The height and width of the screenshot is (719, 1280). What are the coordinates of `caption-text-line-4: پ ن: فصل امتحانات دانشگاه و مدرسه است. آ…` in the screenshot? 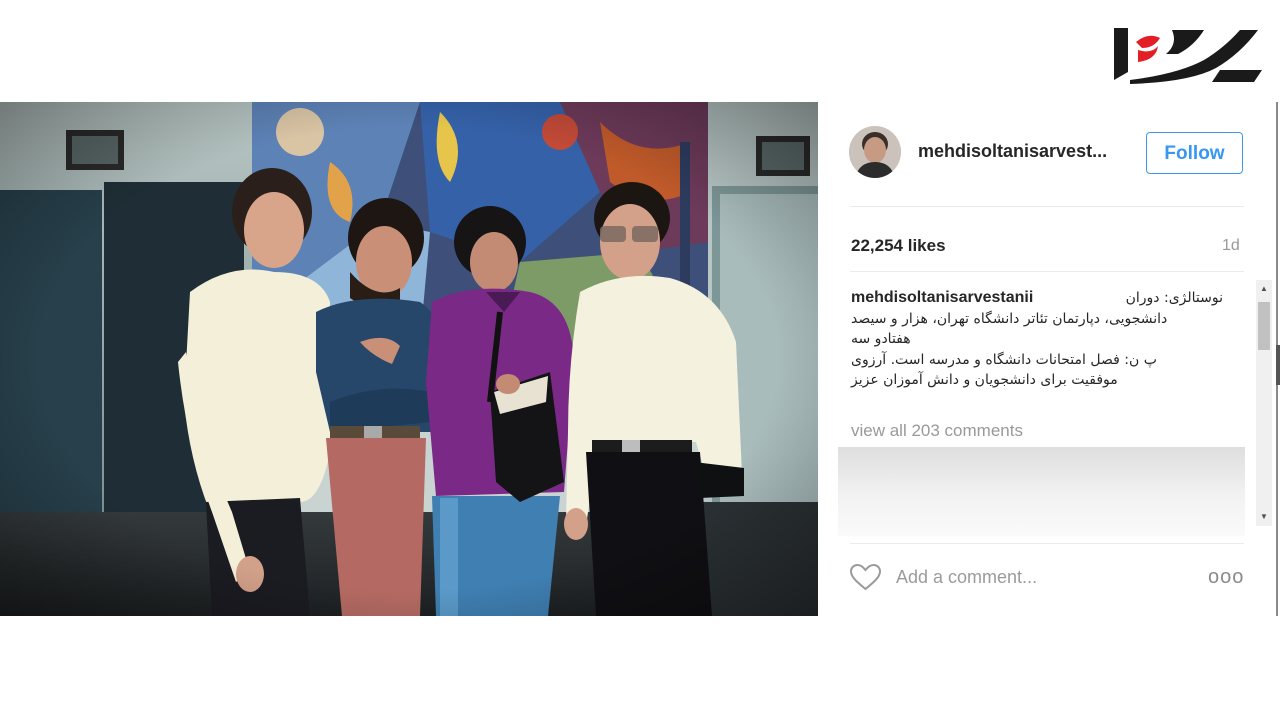 It's located at (1004, 359).